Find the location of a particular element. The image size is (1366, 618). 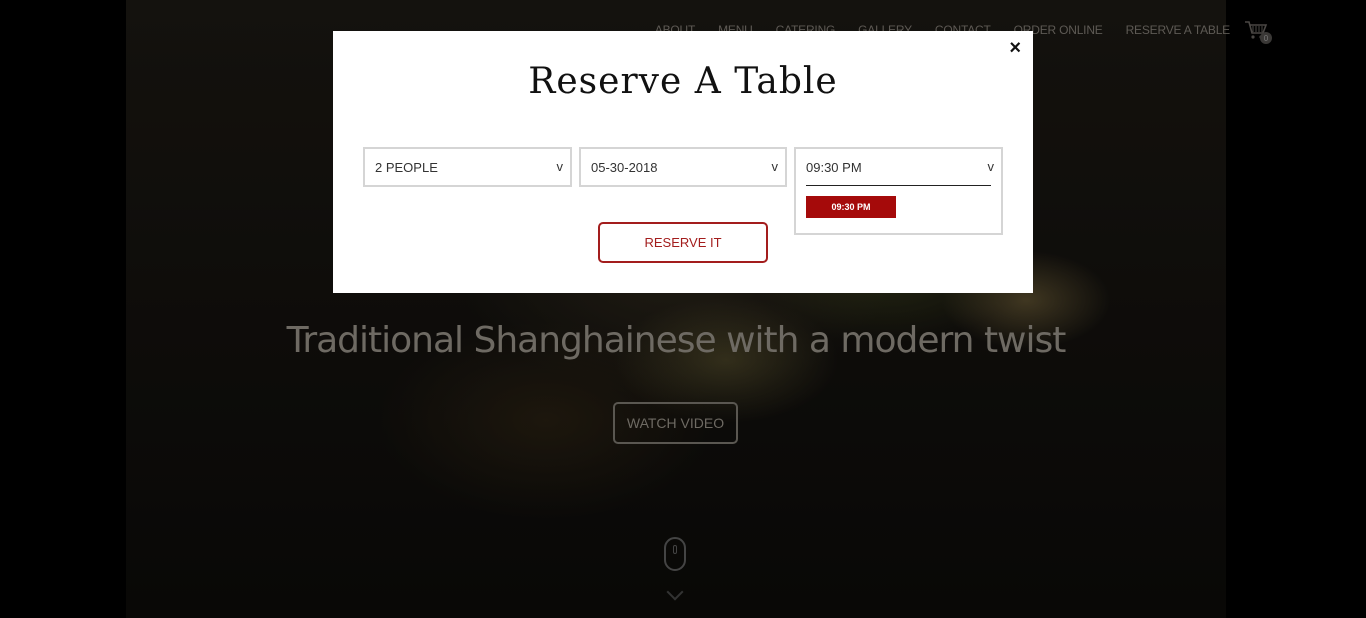

cart-button: 0 is located at coordinates (1258, 32).